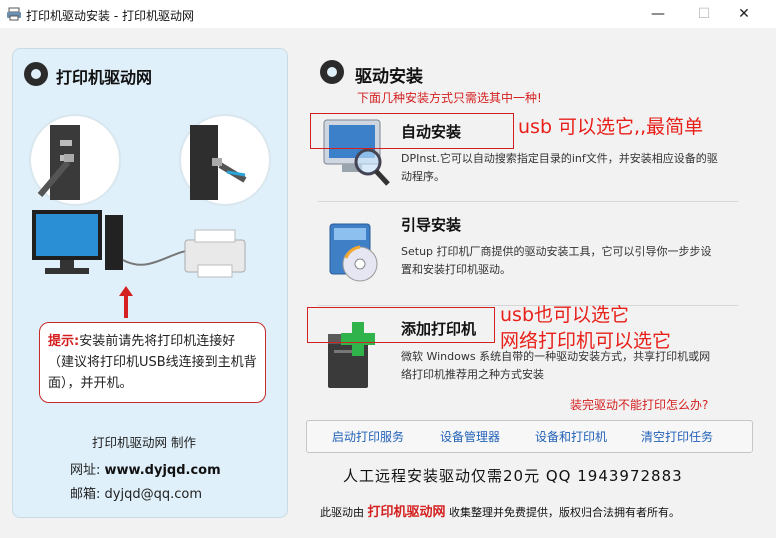 This screenshot has width=776, height=538. What do you see at coordinates (565, 315) in the screenshot?
I see `annotation-add-line1: usb也可以选它` at bounding box center [565, 315].